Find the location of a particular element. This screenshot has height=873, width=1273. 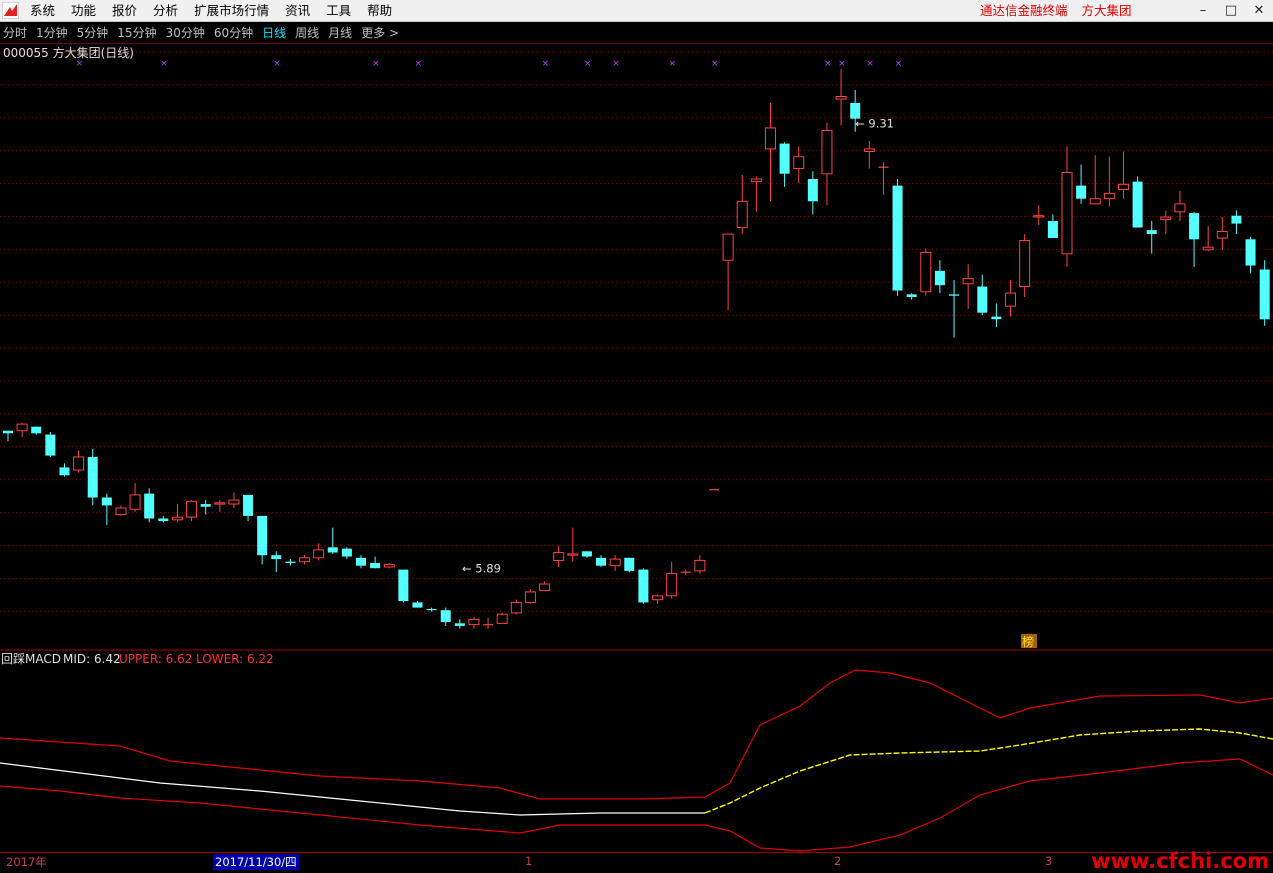

period-tab-4: 30分钟 is located at coordinates (185, 32).